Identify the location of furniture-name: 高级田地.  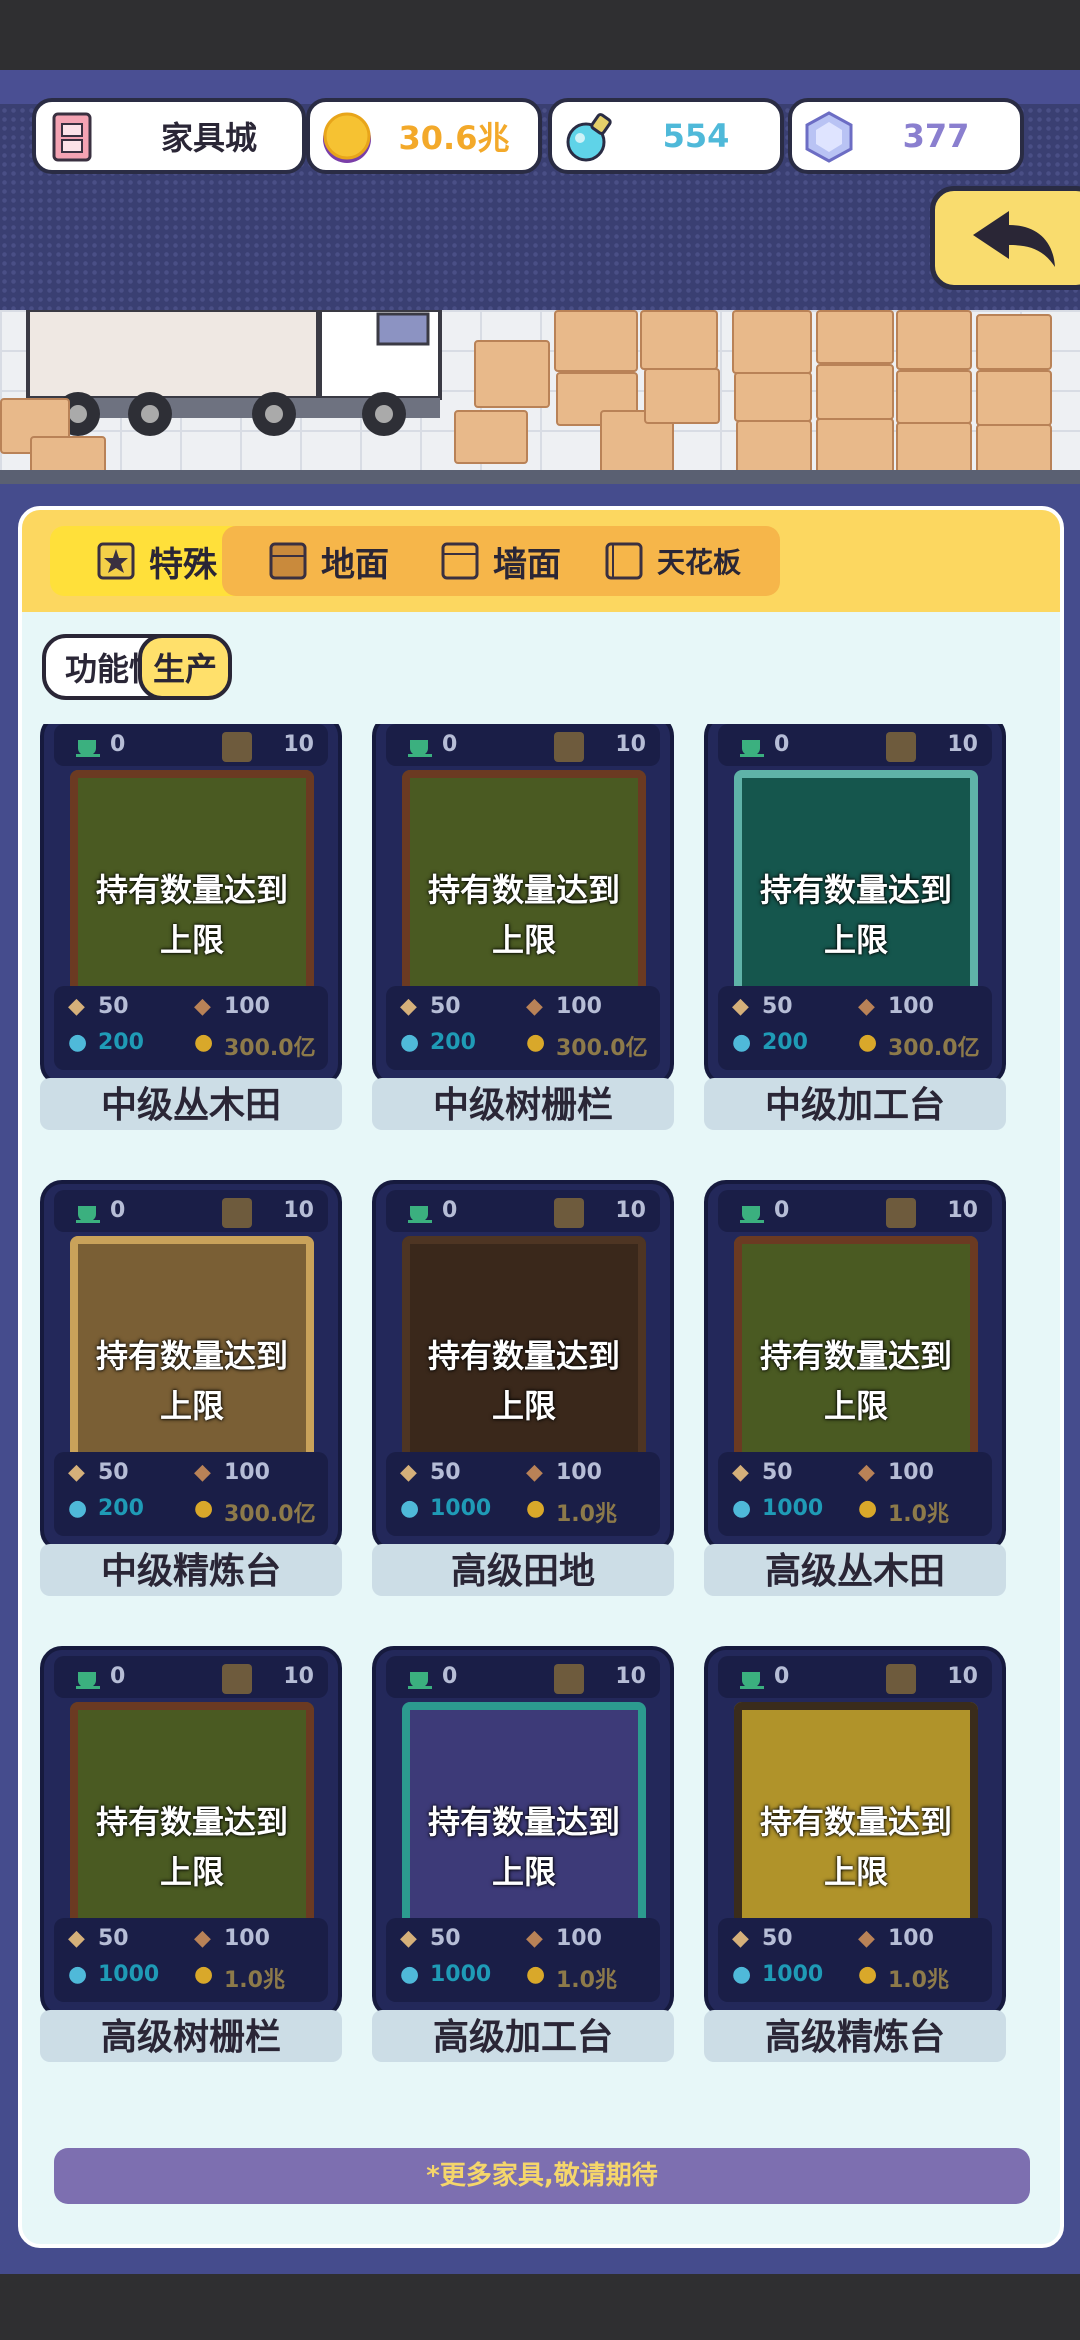
(523, 1570).